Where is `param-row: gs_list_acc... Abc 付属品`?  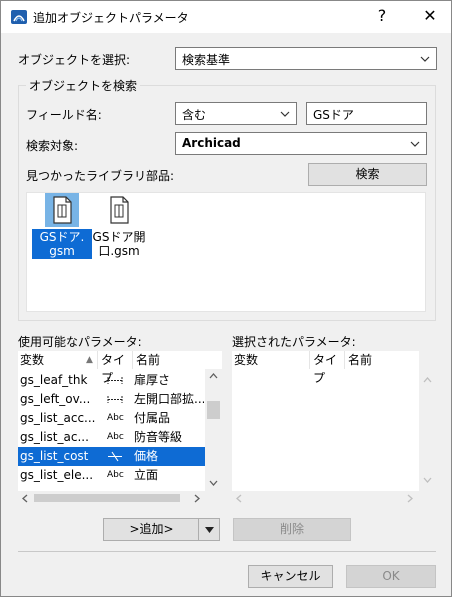 param-row: gs_list_acc... Abc 付属品 is located at coordinates (111, 418).